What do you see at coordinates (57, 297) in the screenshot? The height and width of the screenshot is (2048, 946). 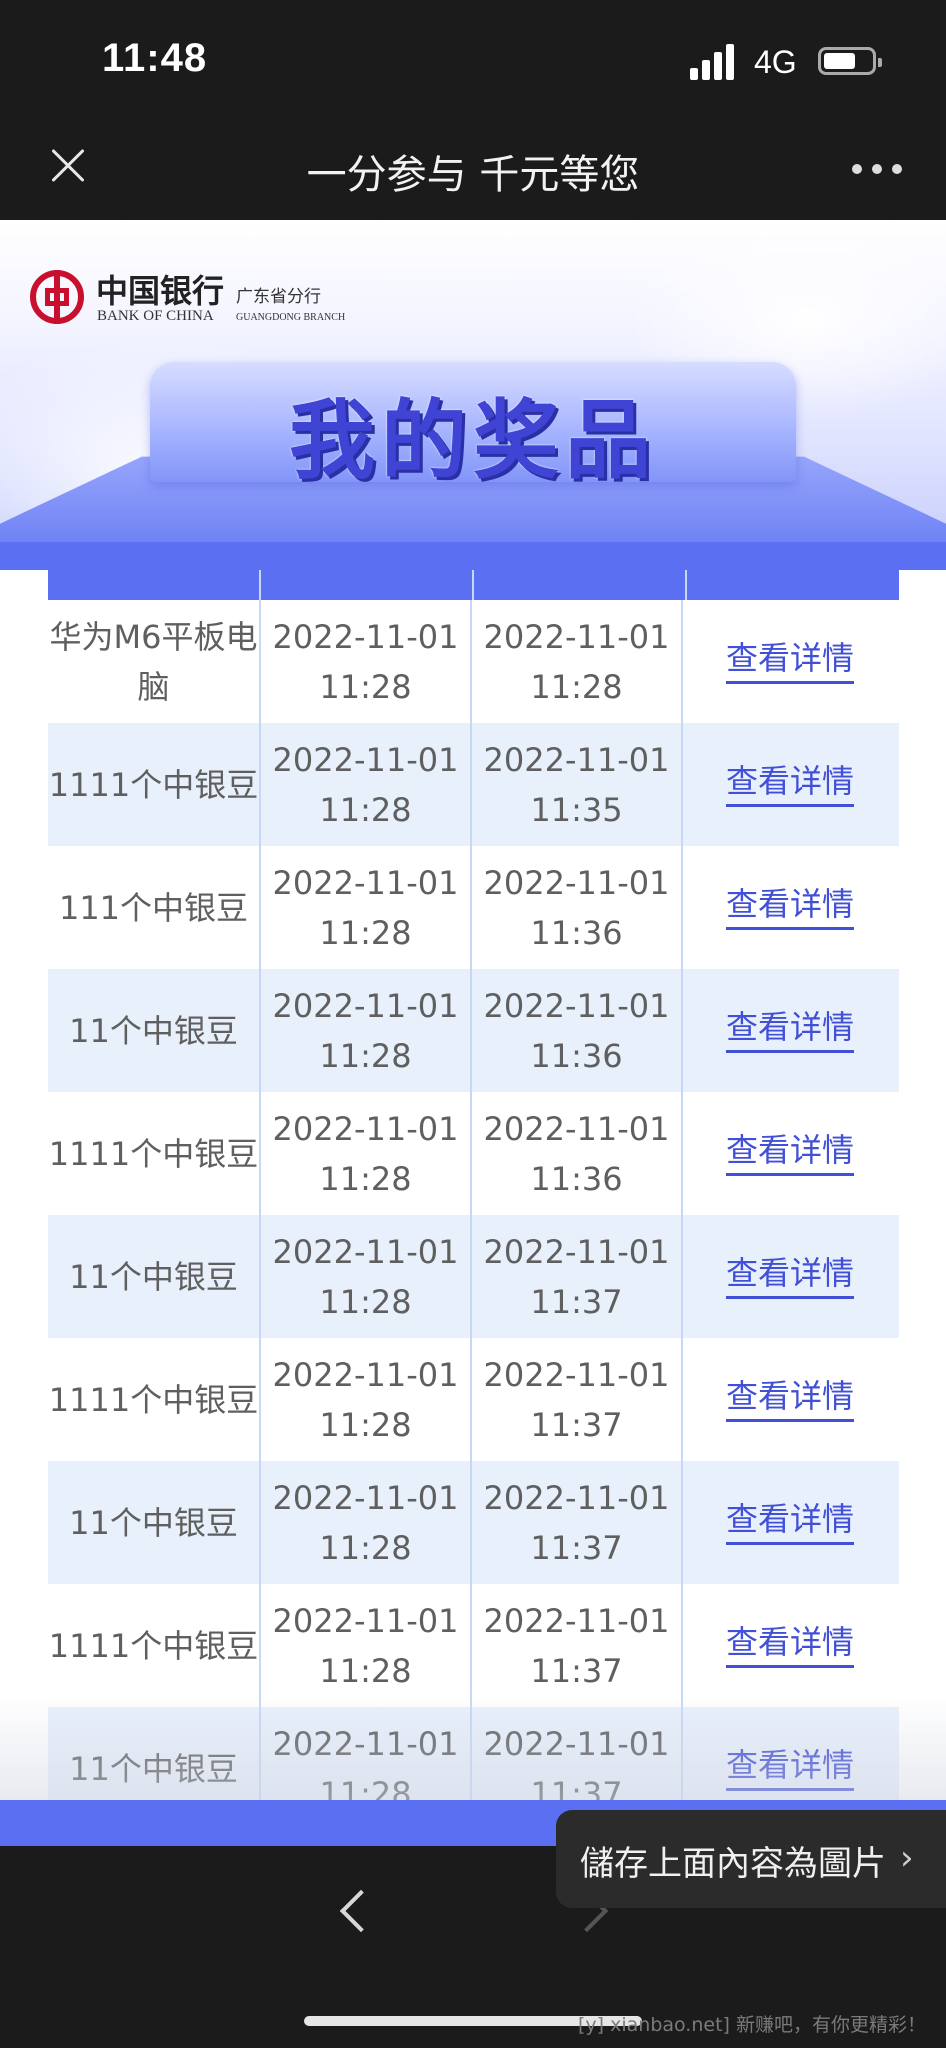 I see `bank-of-china-logo-icon` at bounding box center [57, 297].